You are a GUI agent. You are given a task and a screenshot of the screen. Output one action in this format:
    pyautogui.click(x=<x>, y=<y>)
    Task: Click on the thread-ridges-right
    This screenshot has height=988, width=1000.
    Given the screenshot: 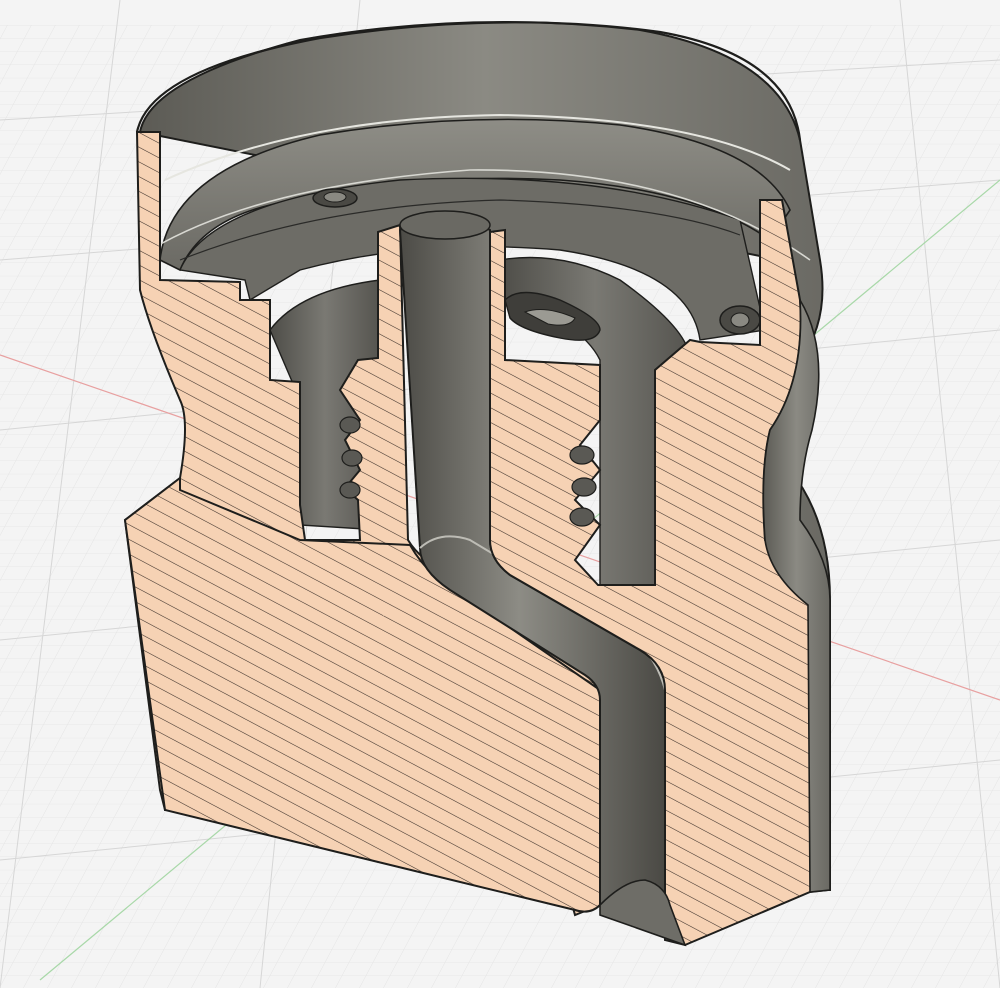 What is the action you would take?
    pyautogui.click(x=583, y=486)
    